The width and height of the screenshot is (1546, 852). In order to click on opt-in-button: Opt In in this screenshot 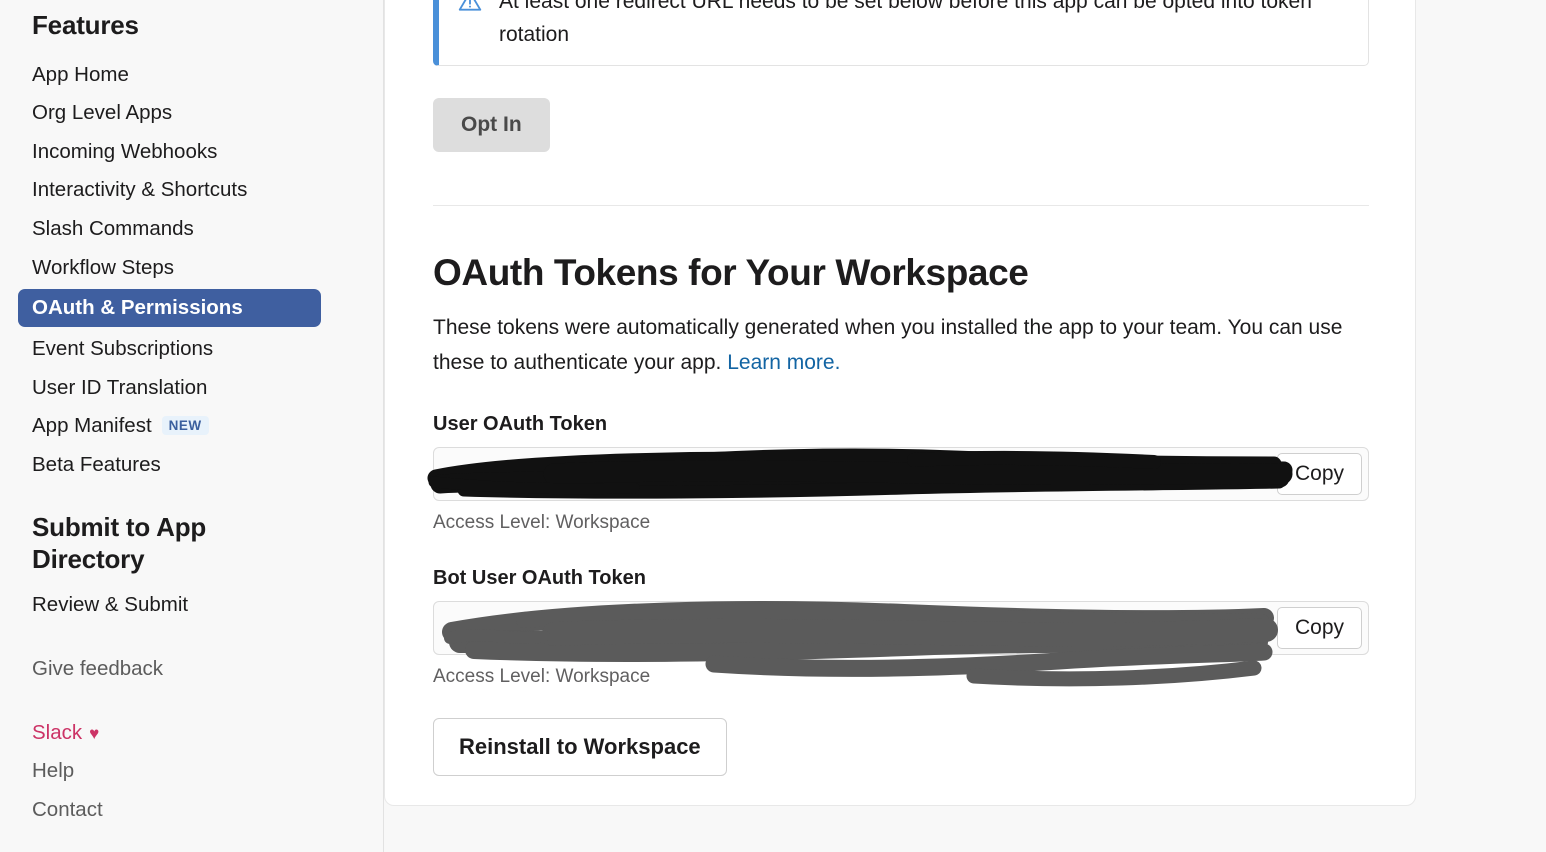, I will do `click(491, 125)`.